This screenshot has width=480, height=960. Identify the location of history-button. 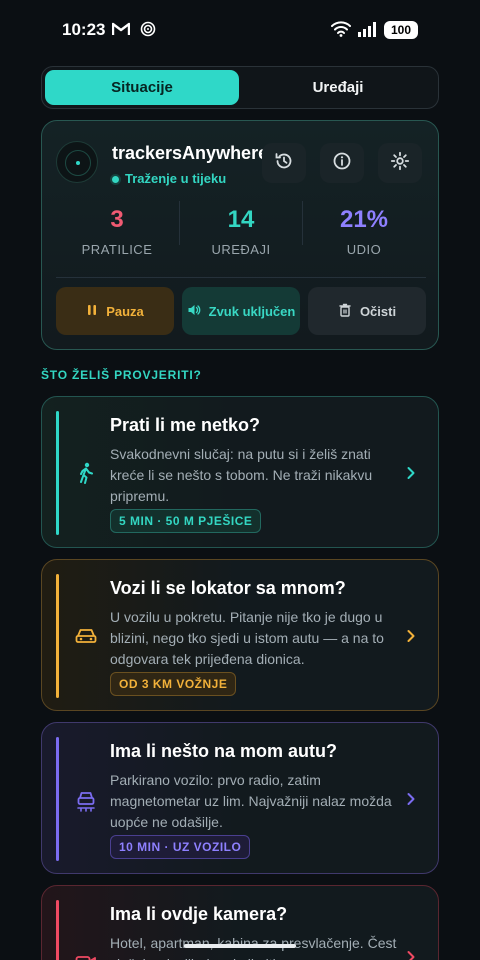
(284, 163).